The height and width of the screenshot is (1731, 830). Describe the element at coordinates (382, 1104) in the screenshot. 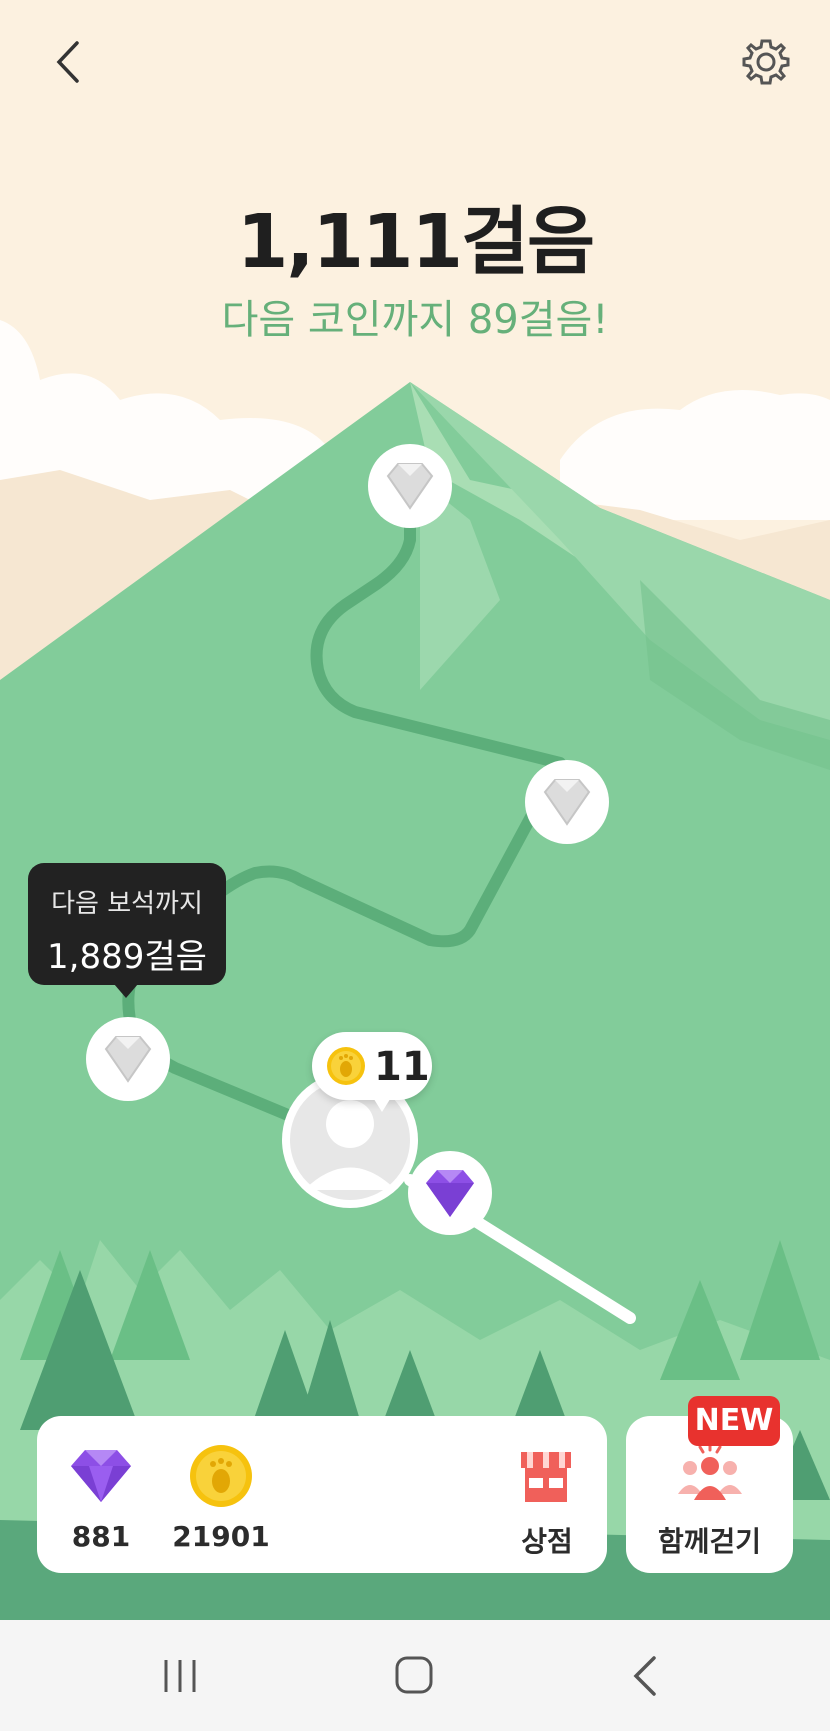

I see `coin-bubble-tail` at that location.